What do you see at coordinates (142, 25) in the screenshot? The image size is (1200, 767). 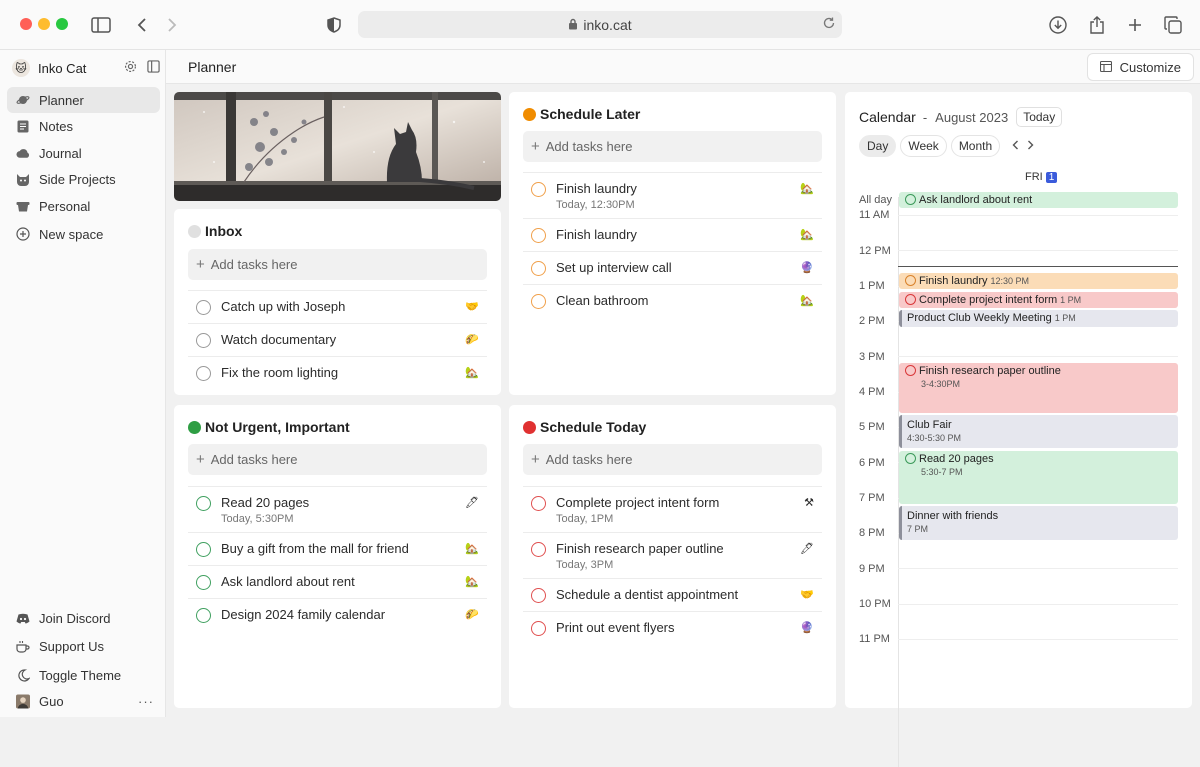 I see `back-icon` at bounding box center [142, 25].